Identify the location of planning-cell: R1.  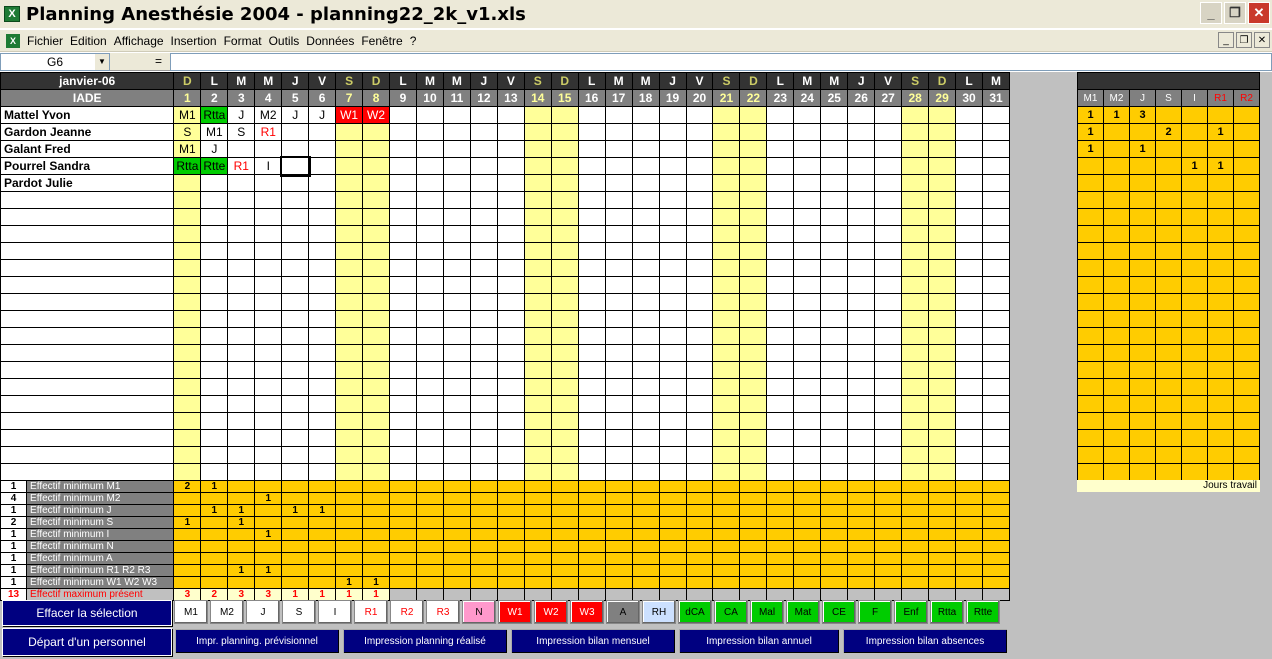
(241, 166).